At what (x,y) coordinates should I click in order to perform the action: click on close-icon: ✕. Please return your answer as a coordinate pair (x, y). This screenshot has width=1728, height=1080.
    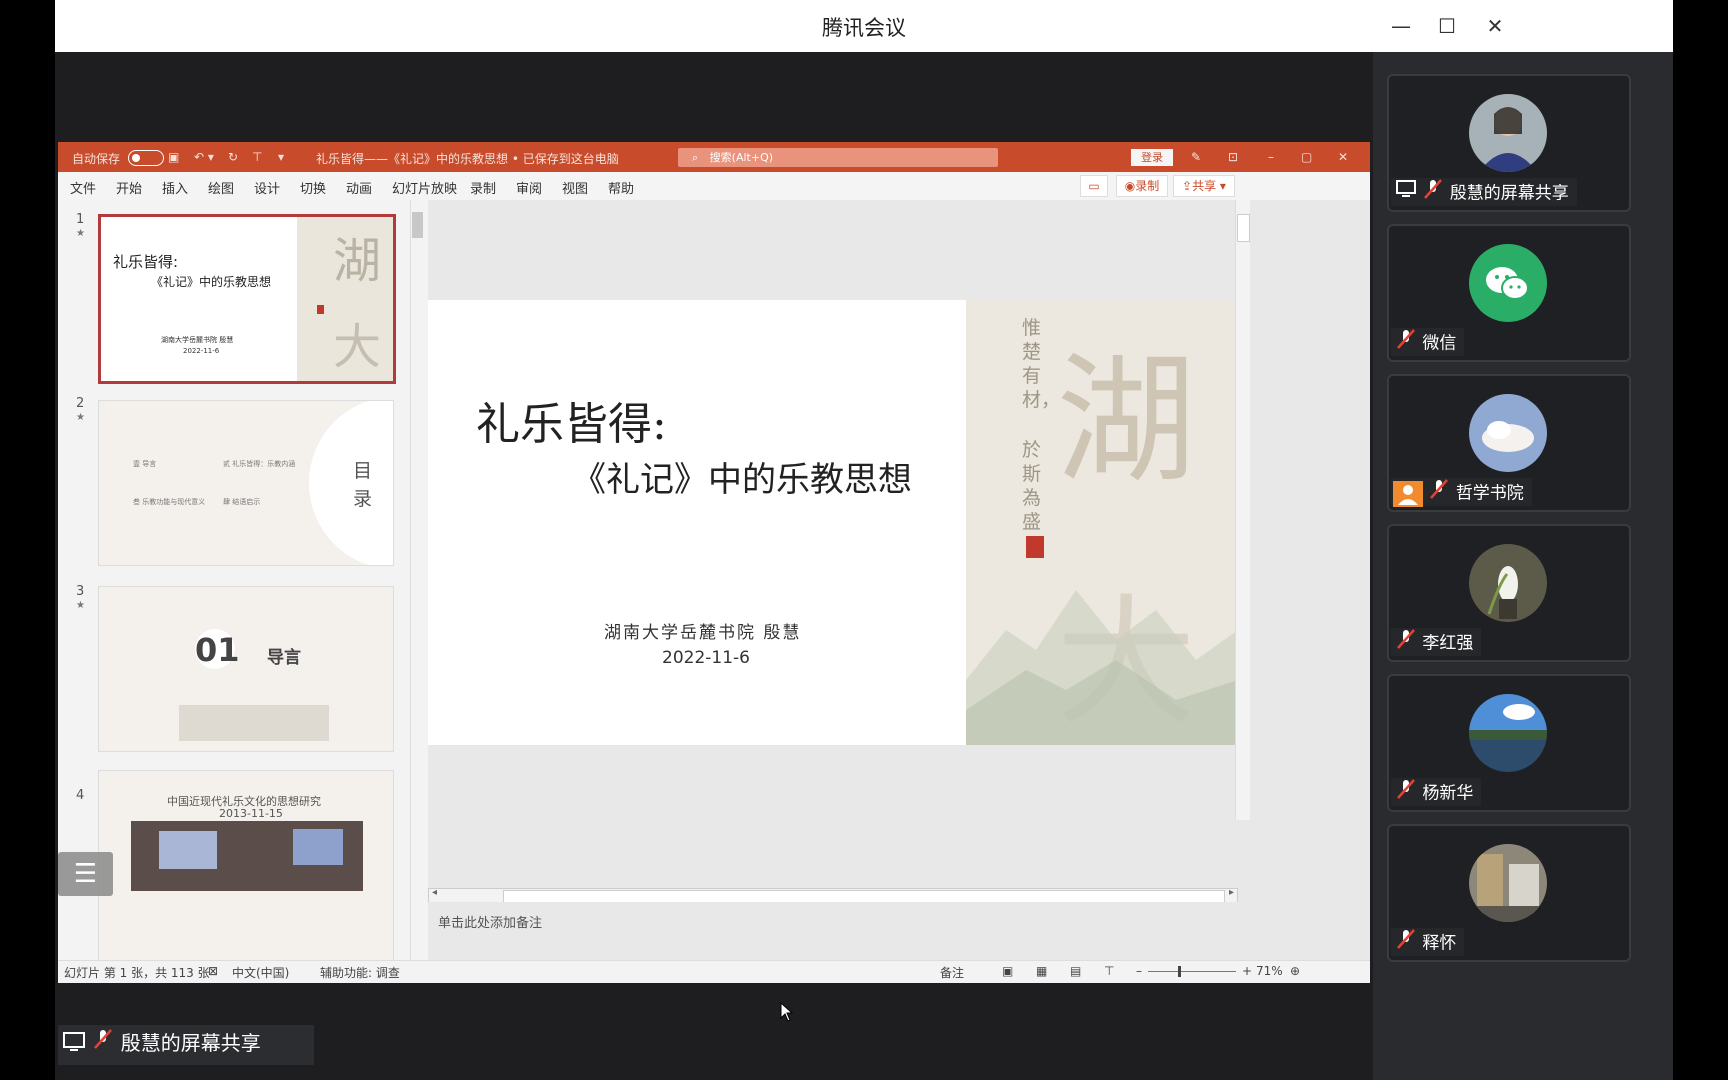
    Looking at the image, I should click on (1495, 26).